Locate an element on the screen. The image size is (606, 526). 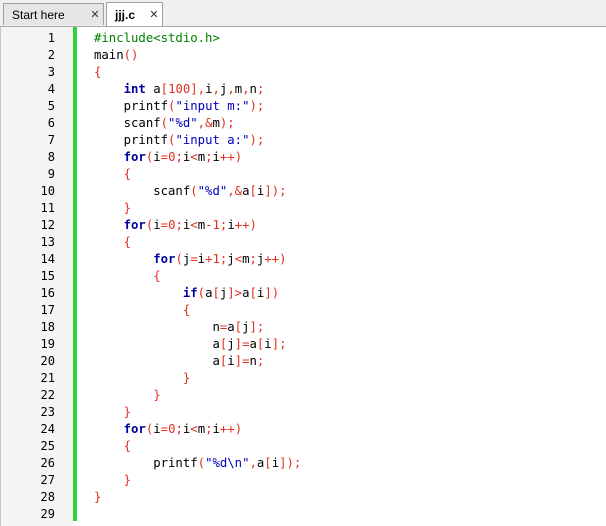
code-text: for(i=0;i<m;i++) is located at coordinates (168, 157).